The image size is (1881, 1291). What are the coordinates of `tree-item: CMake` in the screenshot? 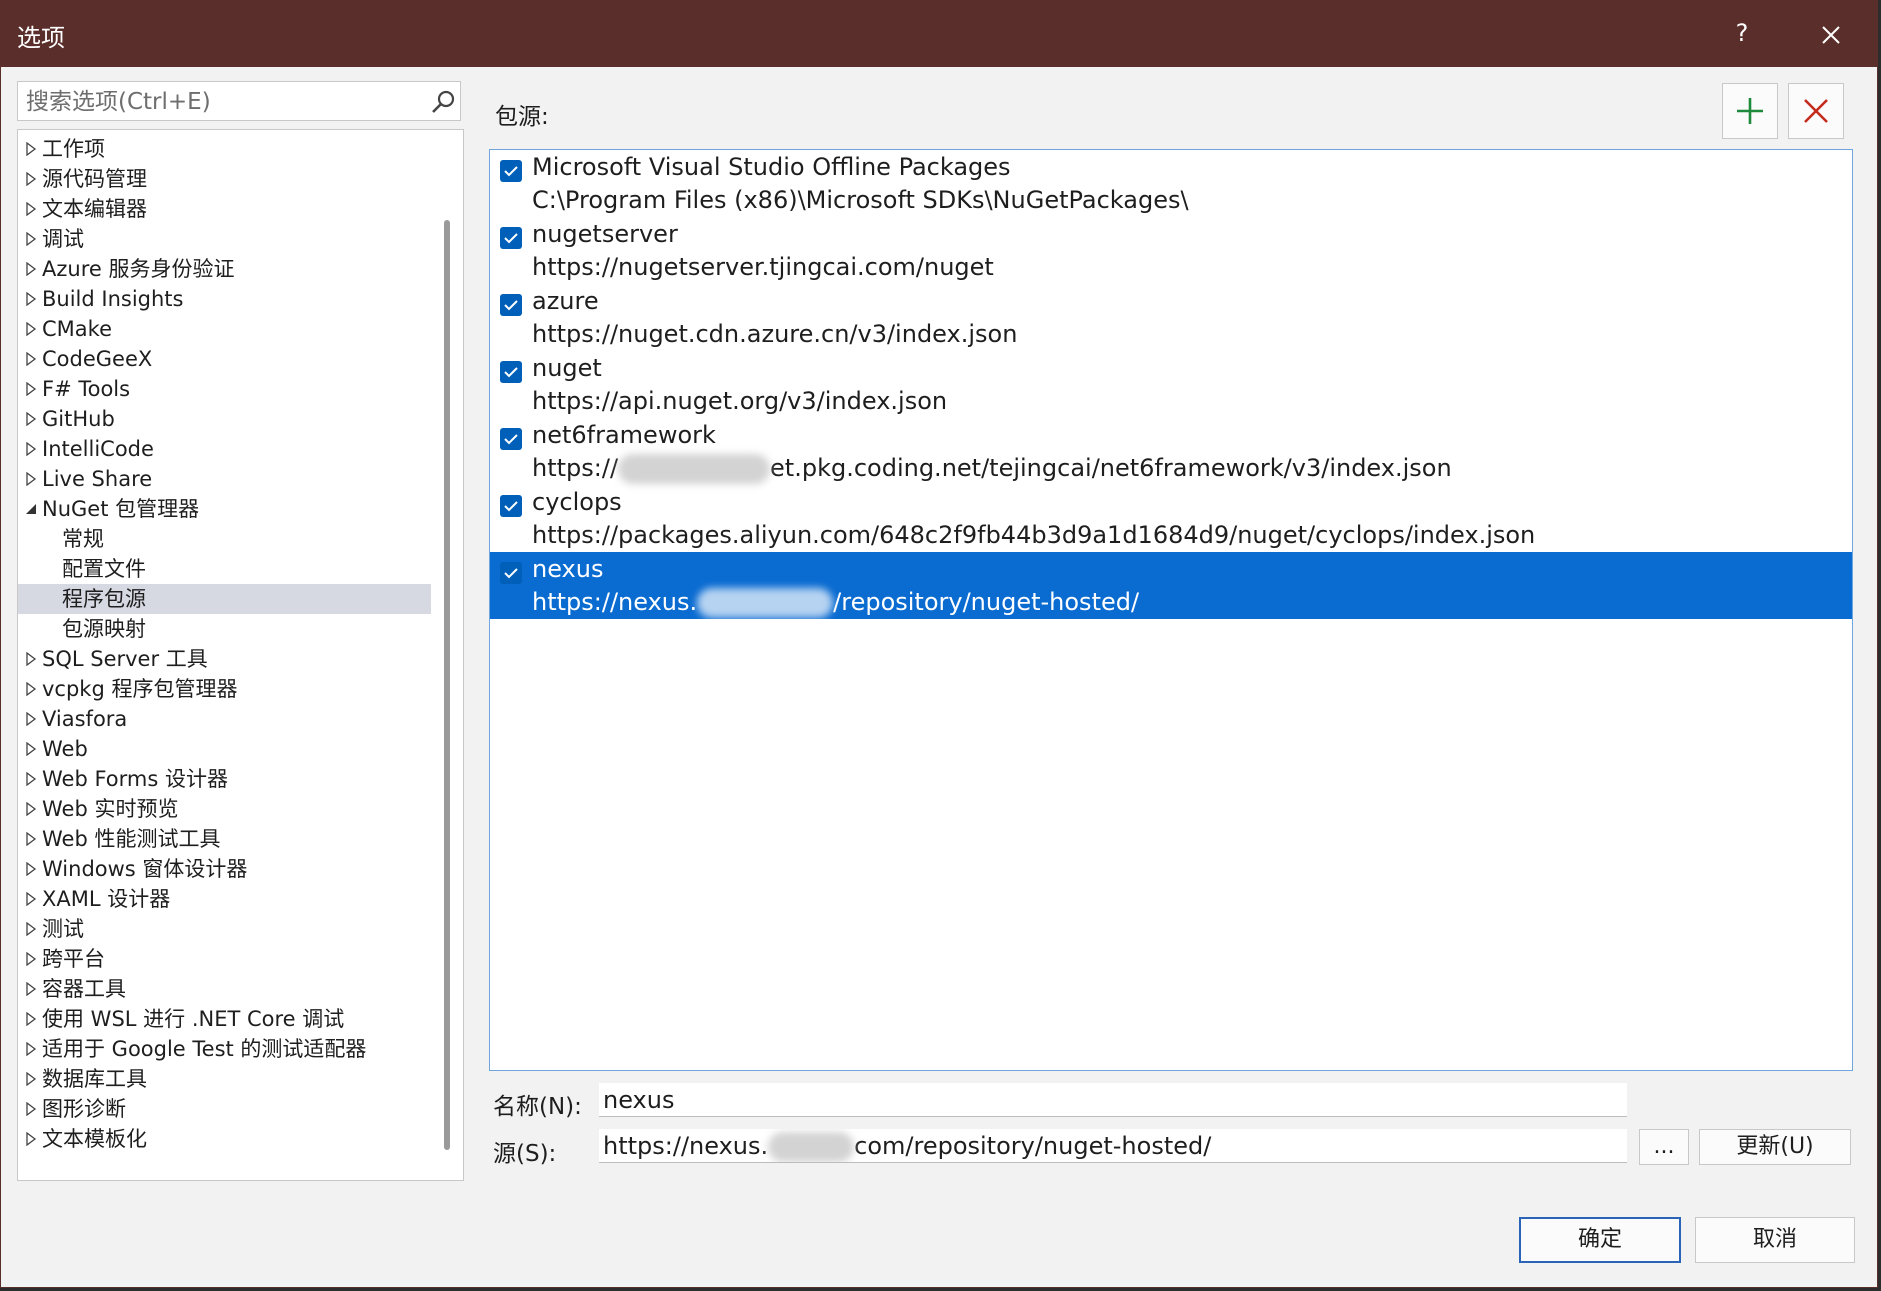 It's located at (224, 329).